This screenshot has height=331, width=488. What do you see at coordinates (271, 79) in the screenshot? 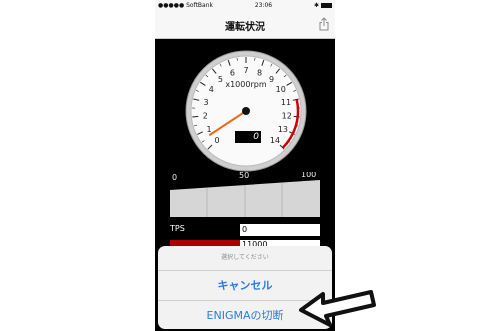
I see `tick-label: 9` at bounding box center [271, 79].